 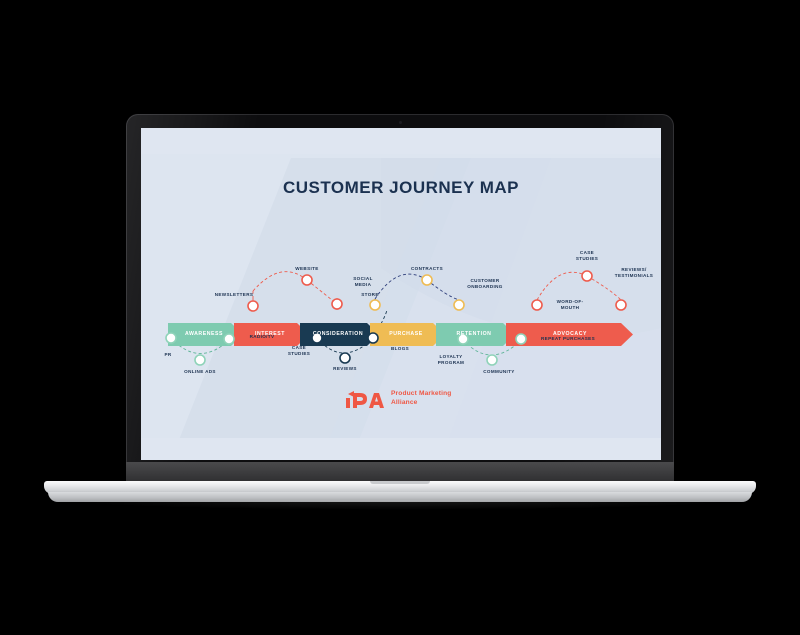 I want to click on touchpoint-label-online-ads: ONLINE ADS, so click(x=200, y=371).